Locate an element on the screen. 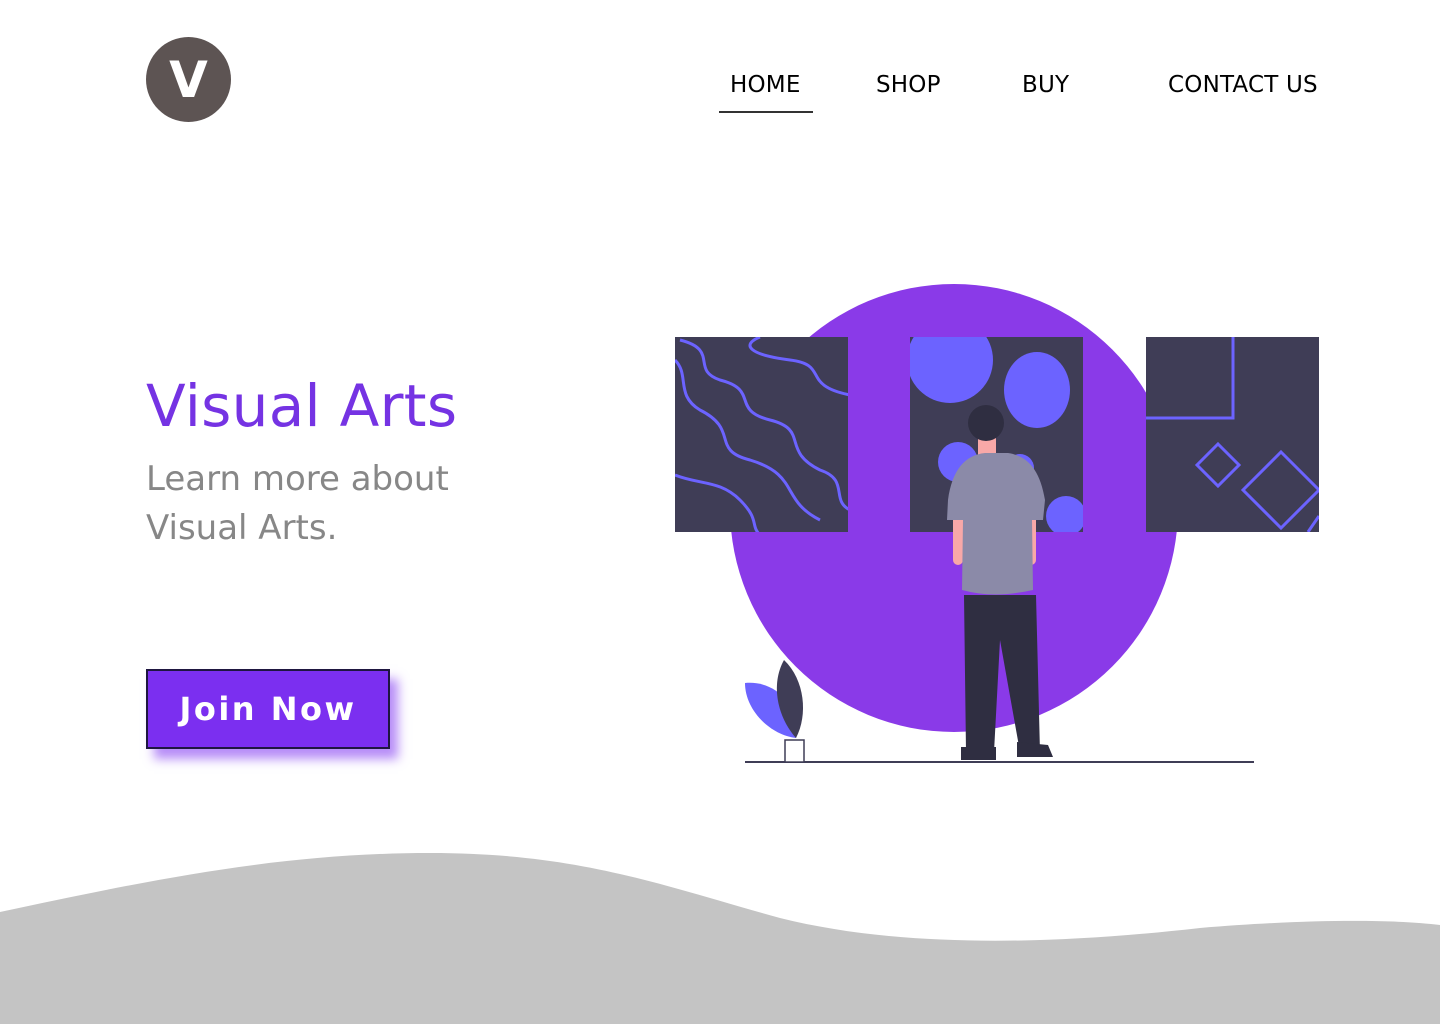  hero-subtitle: Learn more about Visual Arts. is located at coordinates (297, 503).